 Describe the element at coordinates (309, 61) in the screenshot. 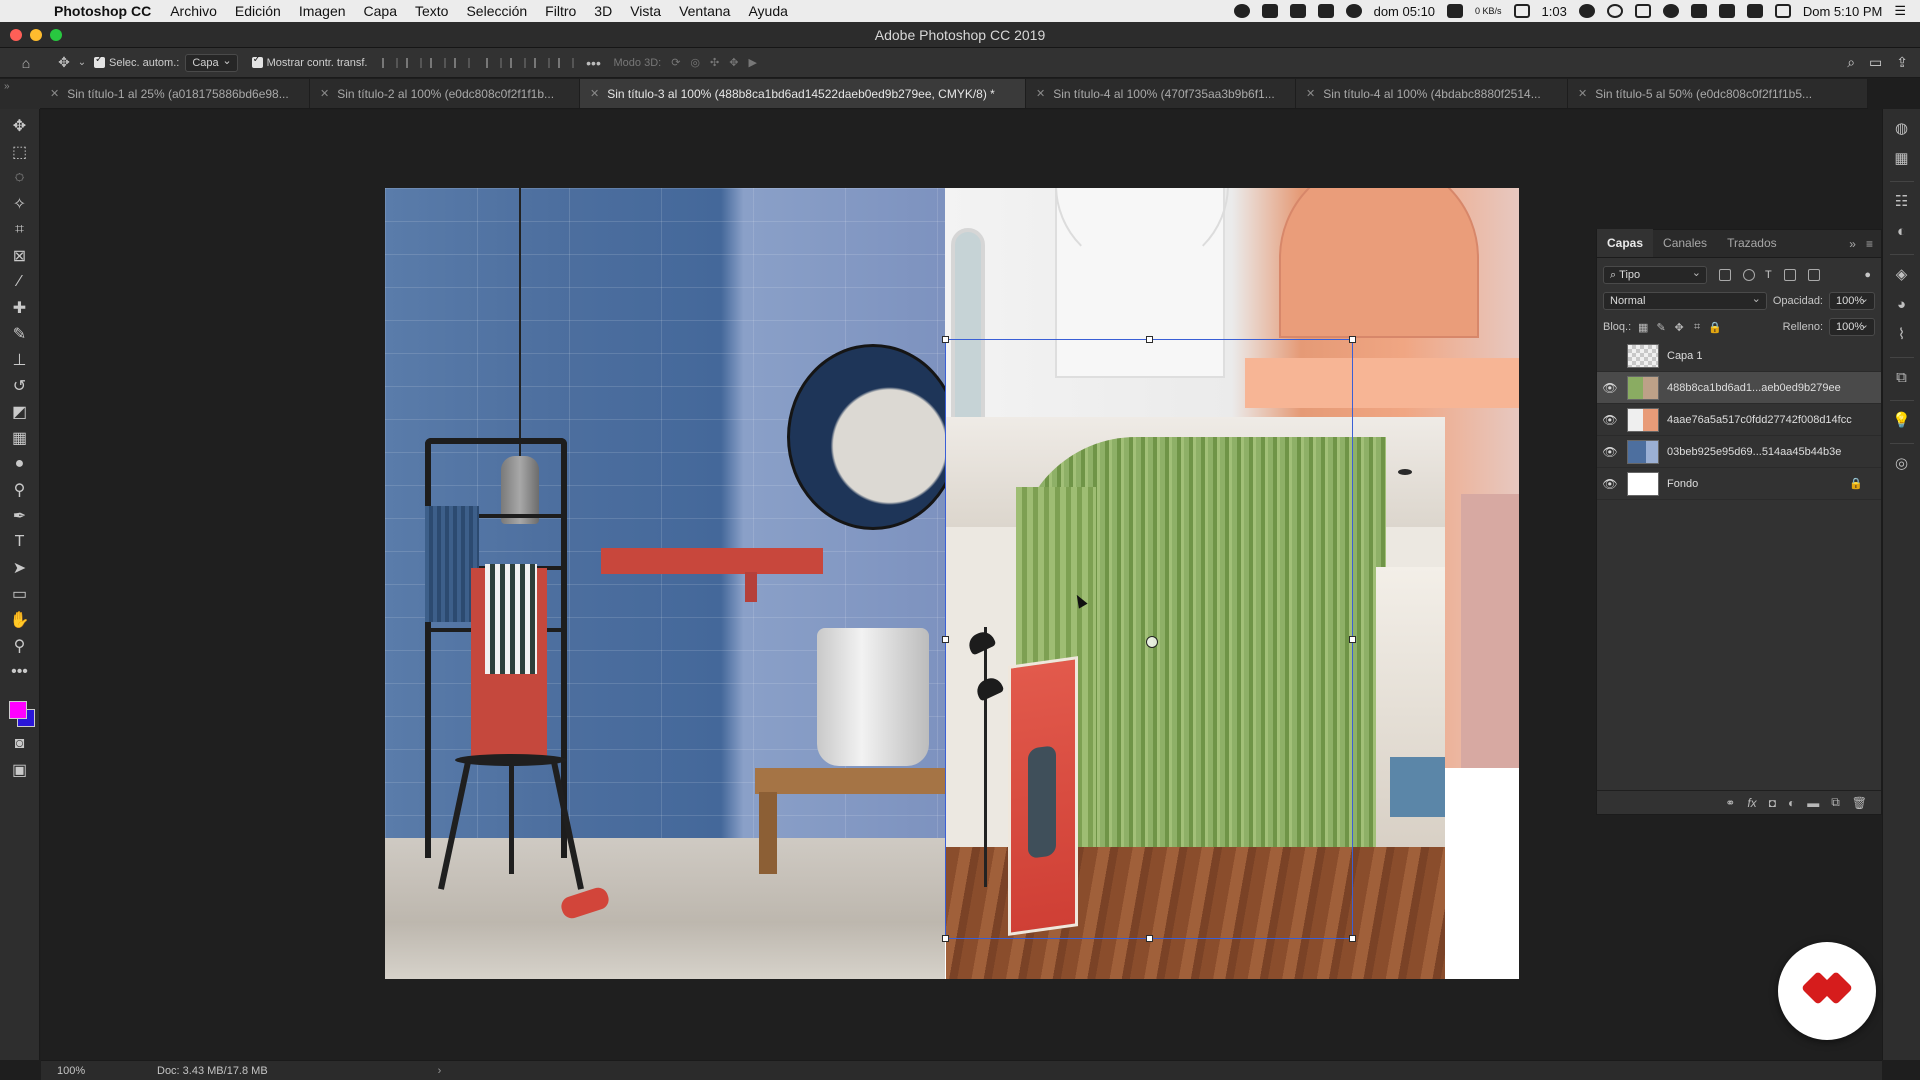

I see `show-transform-toggle: Mostrar contr. transf.` at that location.